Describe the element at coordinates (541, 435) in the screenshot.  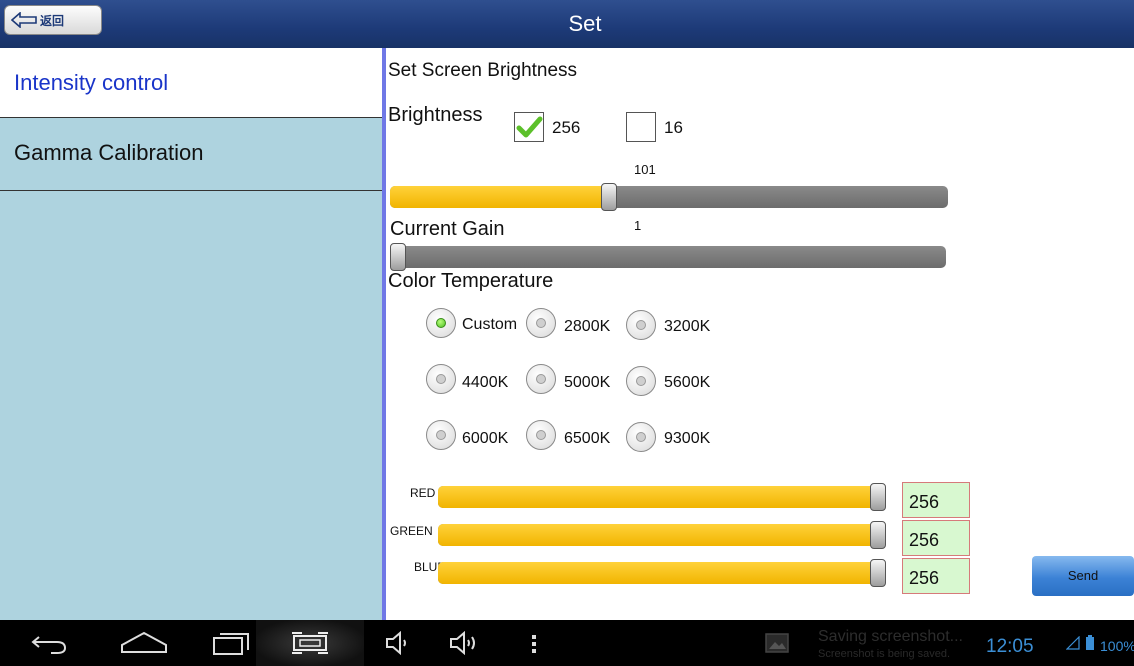
I see `radio-6500k` at that location.